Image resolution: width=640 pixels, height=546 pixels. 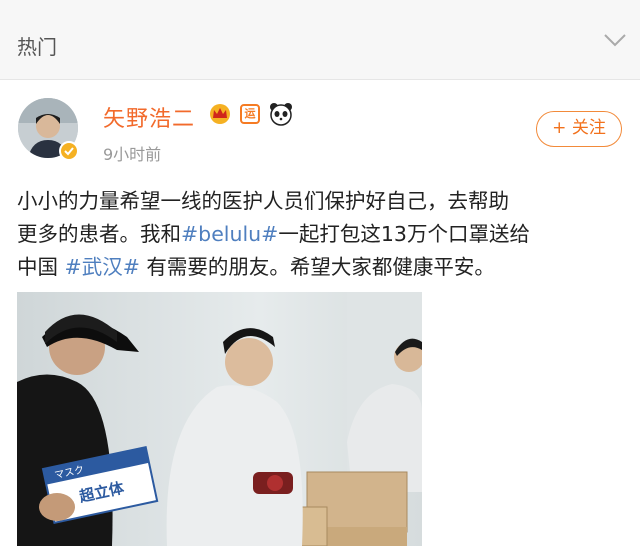 What do you see at coordinates (37, 45) in the screenshot?
I see `header-title: 热门` at bounding box center [37, 45].